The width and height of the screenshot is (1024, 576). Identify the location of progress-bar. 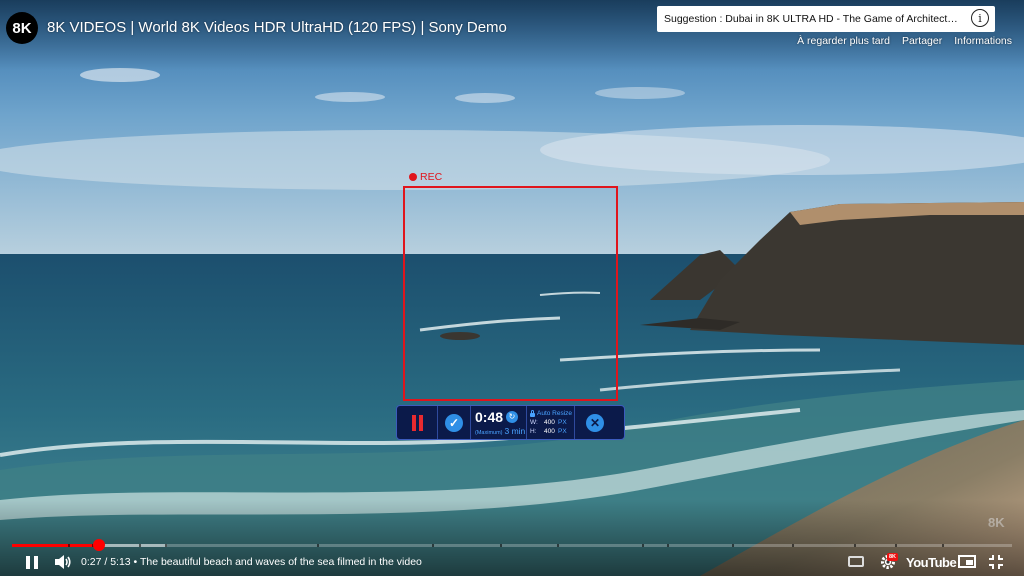
(512, 545).